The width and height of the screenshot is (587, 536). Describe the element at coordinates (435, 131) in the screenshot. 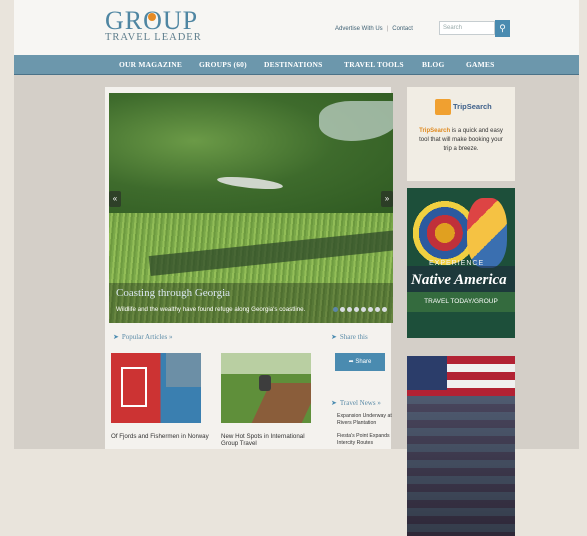

I see `tripsearch-highlight: TripSearch` at that location.